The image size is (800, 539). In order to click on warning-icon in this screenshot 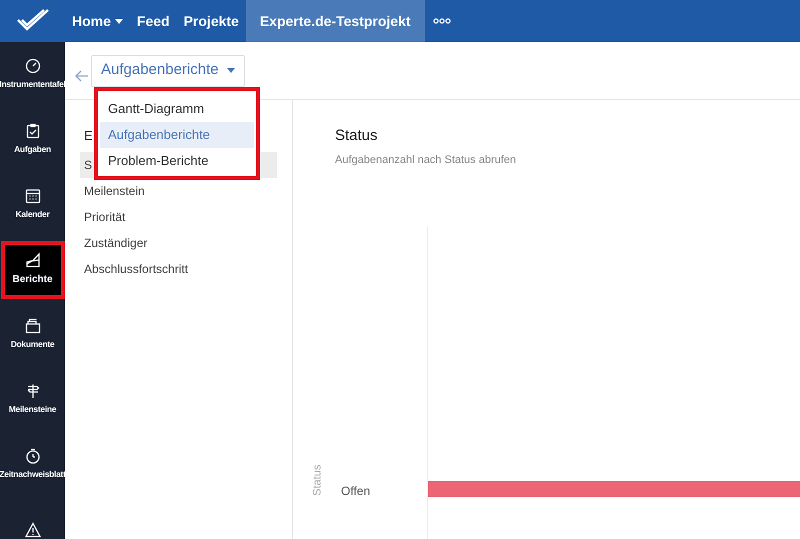, I will do `click(32, 530)`.